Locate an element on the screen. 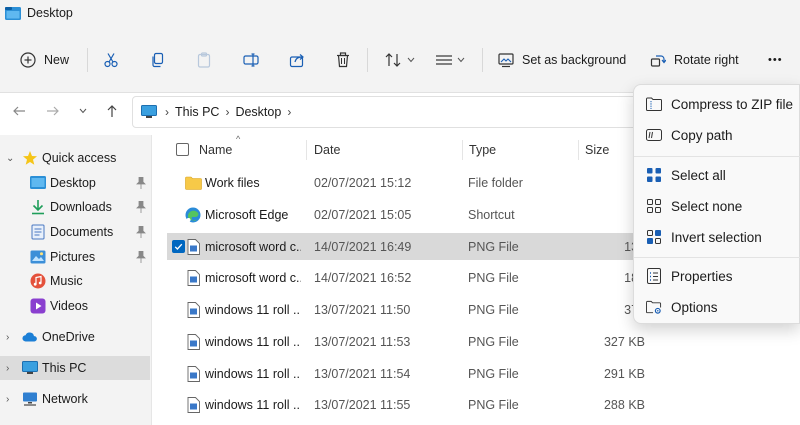  select-all-checkbox is located at coordinates (182, 149).